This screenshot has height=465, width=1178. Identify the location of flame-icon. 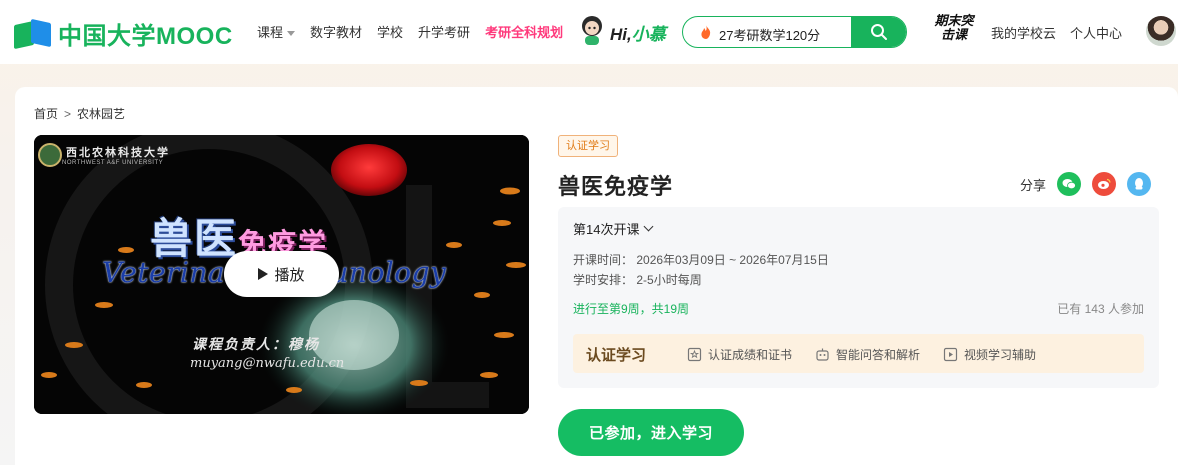
(706, 32).